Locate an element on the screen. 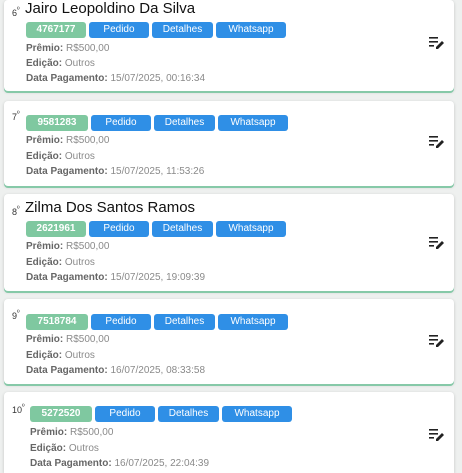 Image resolution: width=462 pixels, height=473 pixels. winner-name: Jairo Leopoldino Da Silva is located at coordinates (110, 8).